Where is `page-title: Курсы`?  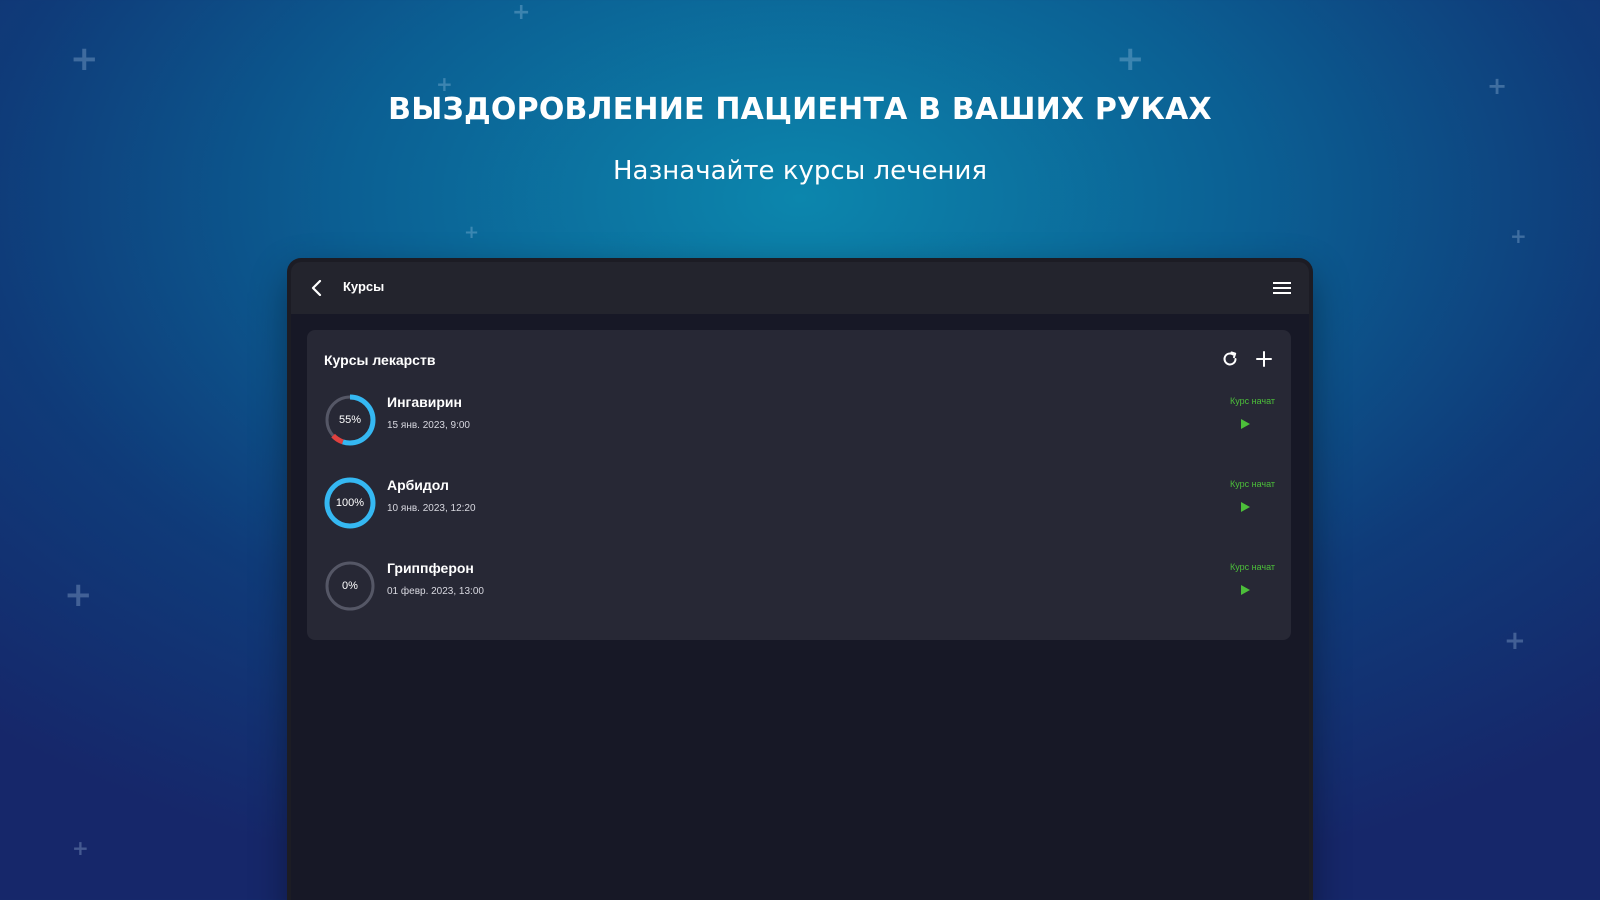
page-title: Курсы is located at coordinates (364, 286).